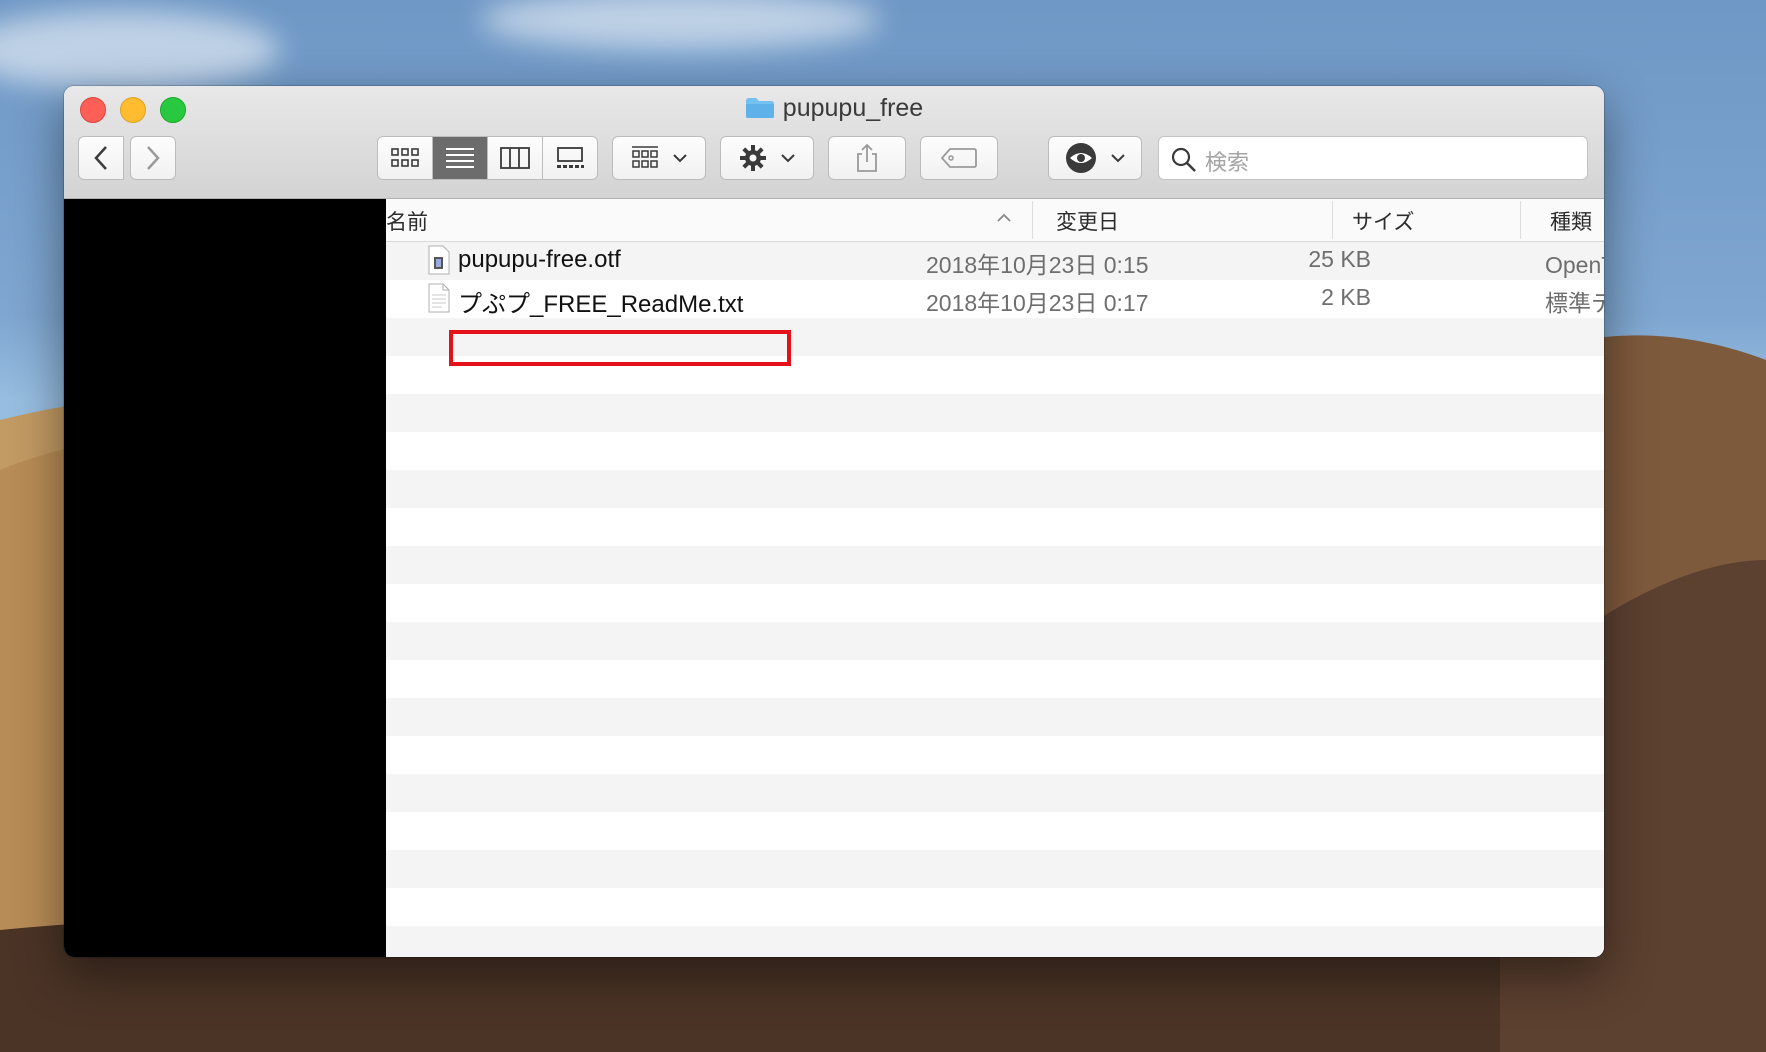  What do you see at coordinates (1227, 163) in the screenshot?
I see `search-placeholder: 検索` at bounding box center [1227, 163].